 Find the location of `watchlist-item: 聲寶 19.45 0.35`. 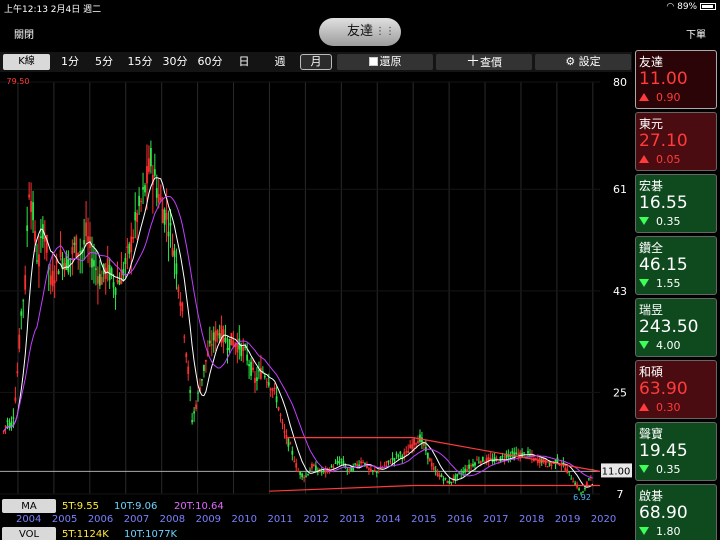

watchlist-item: 聲寶 19.45 0.35 is located at coordinates (676, 451).